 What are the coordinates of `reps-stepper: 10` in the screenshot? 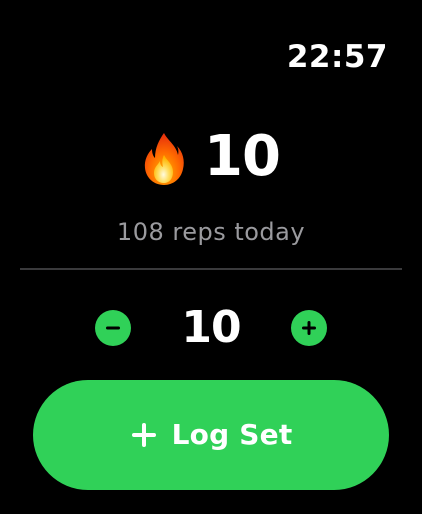 It's located at (211, 328).